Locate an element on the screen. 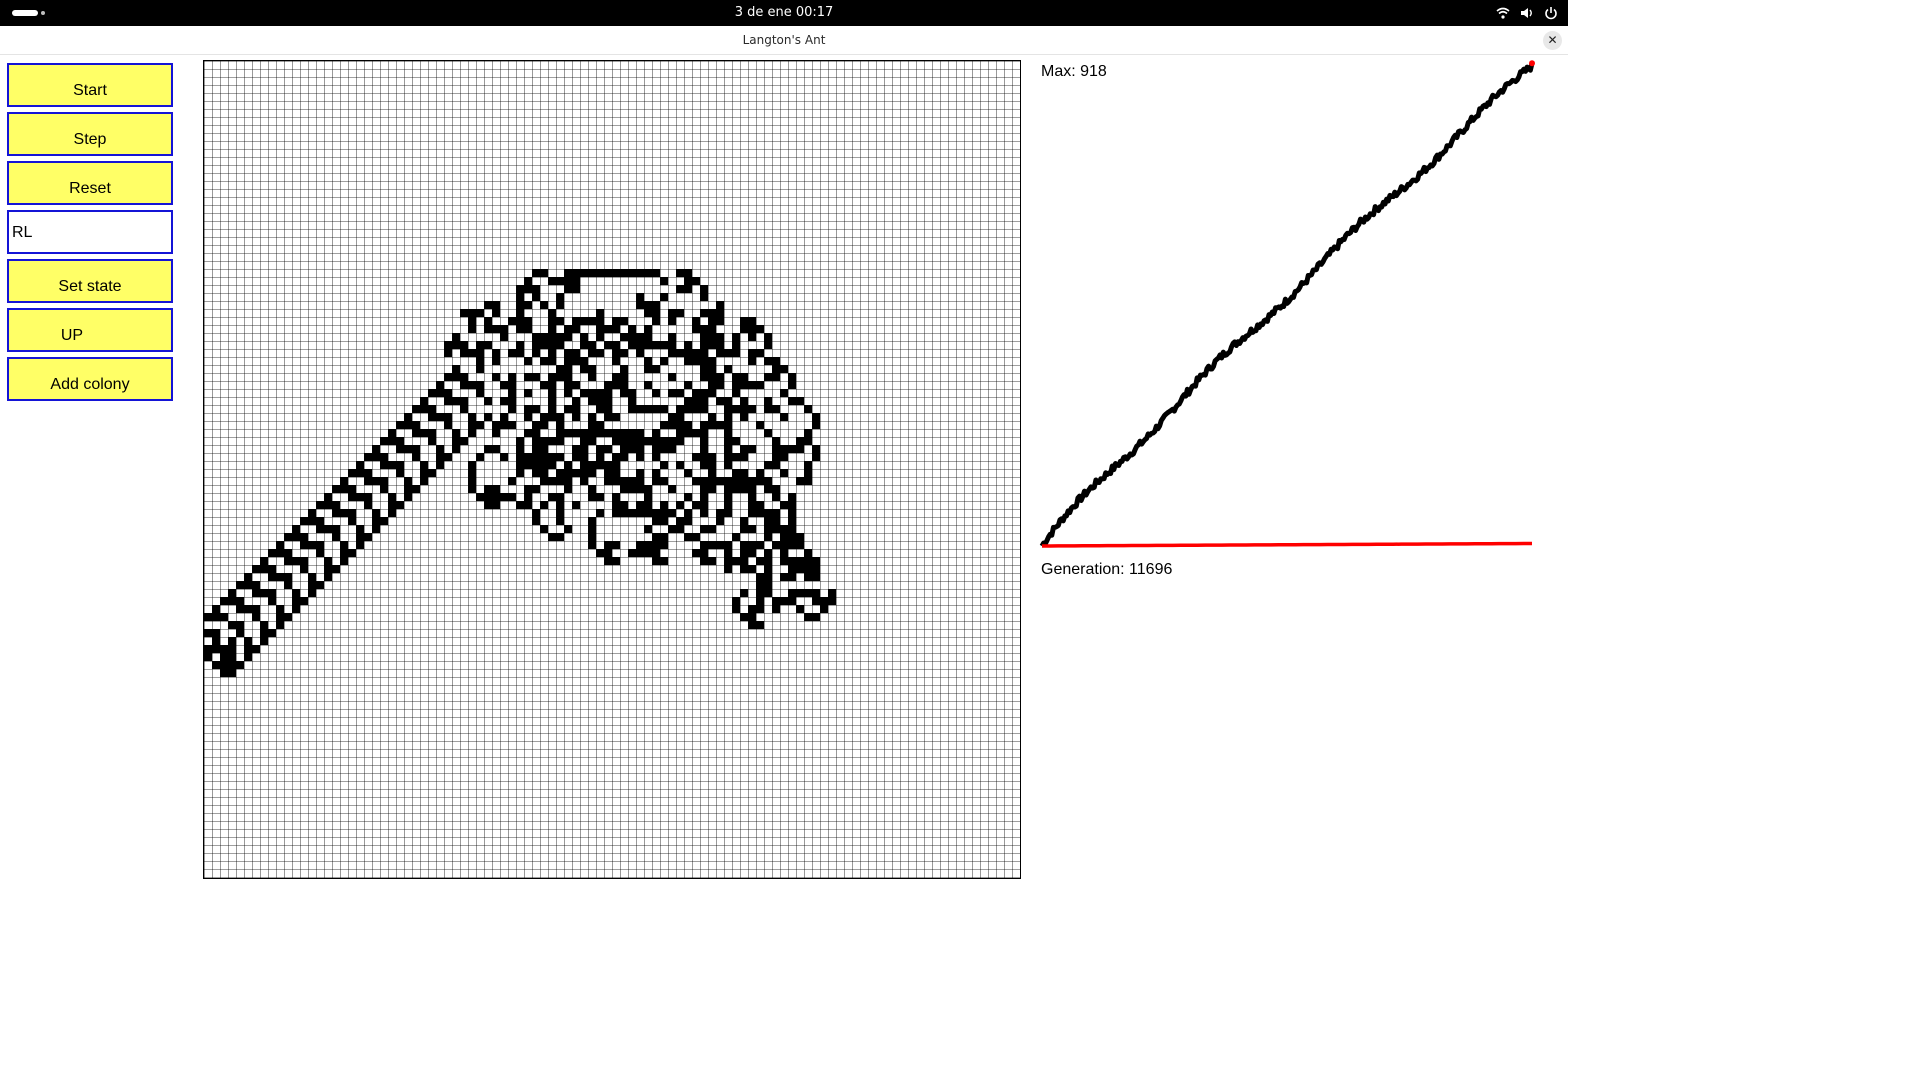  generation-label: Generation: 11696 is located at coordinates (1107, 569).